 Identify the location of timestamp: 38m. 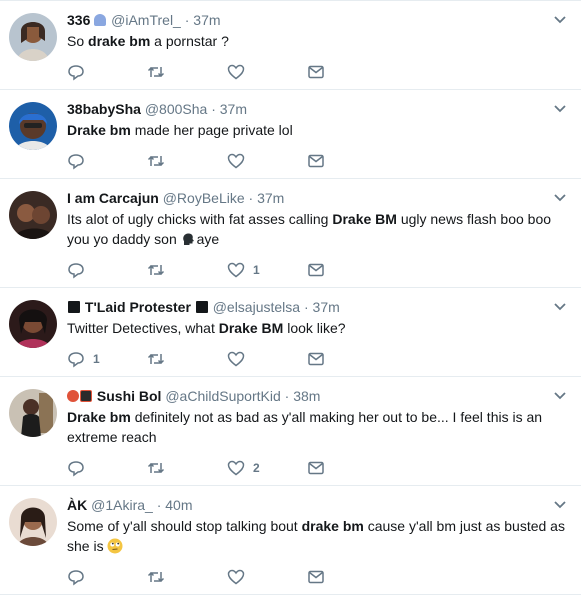
(306, 396).